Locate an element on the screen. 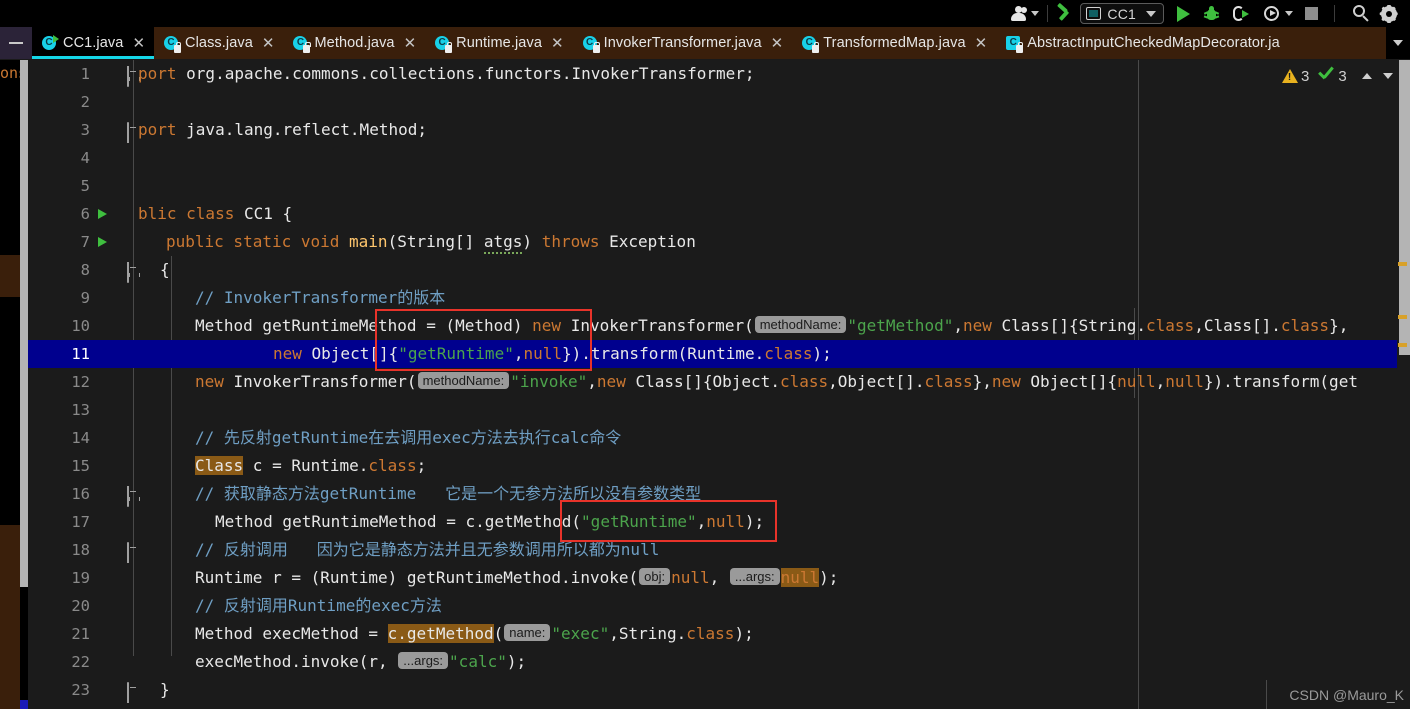 This screenshot has width=1410, height=709. line-number: 13 is located at coordinates (80, 410).